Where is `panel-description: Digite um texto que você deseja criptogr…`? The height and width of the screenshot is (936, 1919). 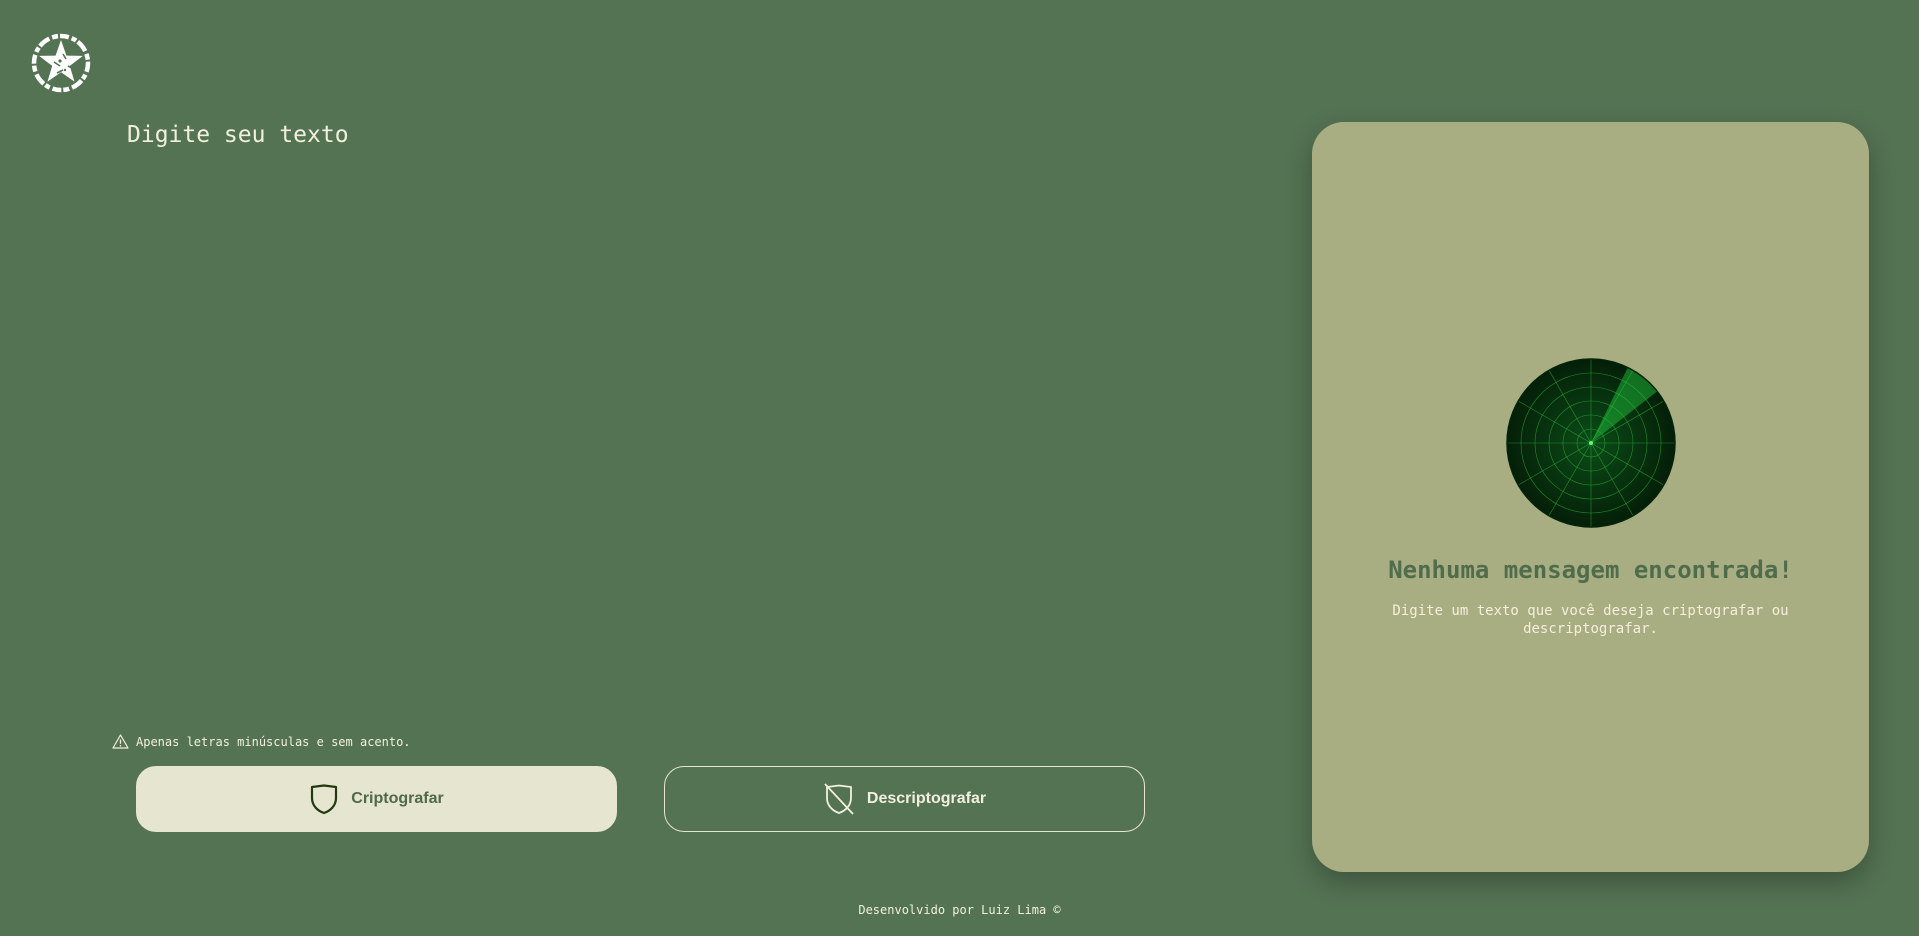 panel-description: Digite um texto que você deseja criptogr… is located at coordinates (1590, 620).